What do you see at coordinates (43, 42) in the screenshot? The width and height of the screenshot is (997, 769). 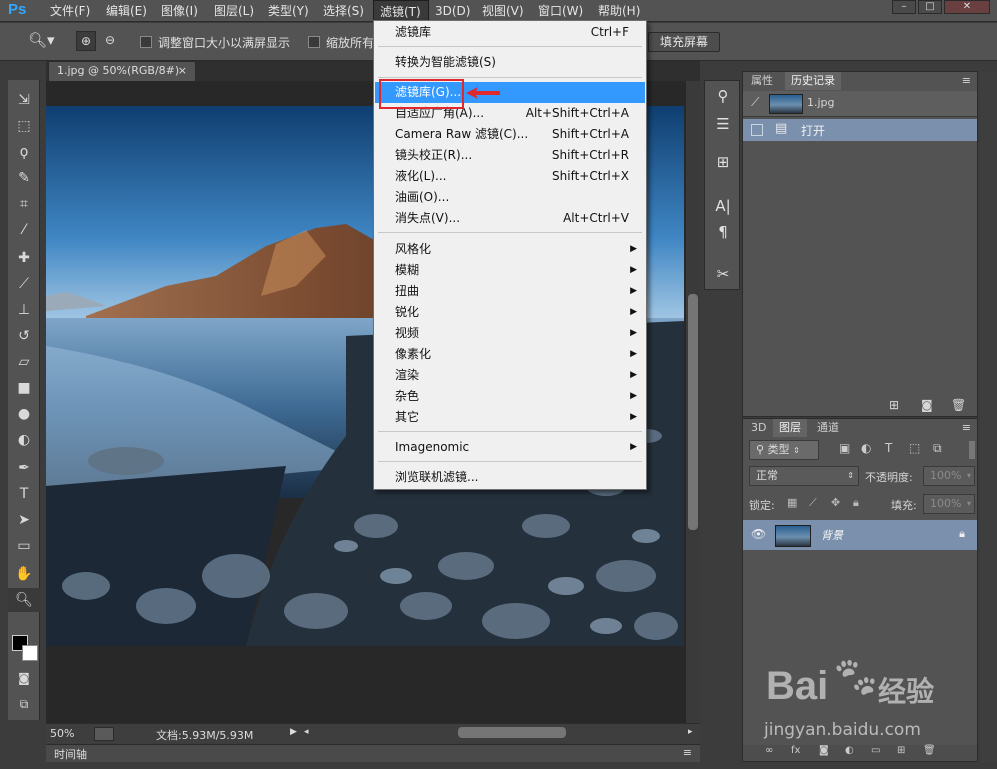 I see `zoom-tool-preset-icon: 🔍︎▾` at bounding box center [43, 42].